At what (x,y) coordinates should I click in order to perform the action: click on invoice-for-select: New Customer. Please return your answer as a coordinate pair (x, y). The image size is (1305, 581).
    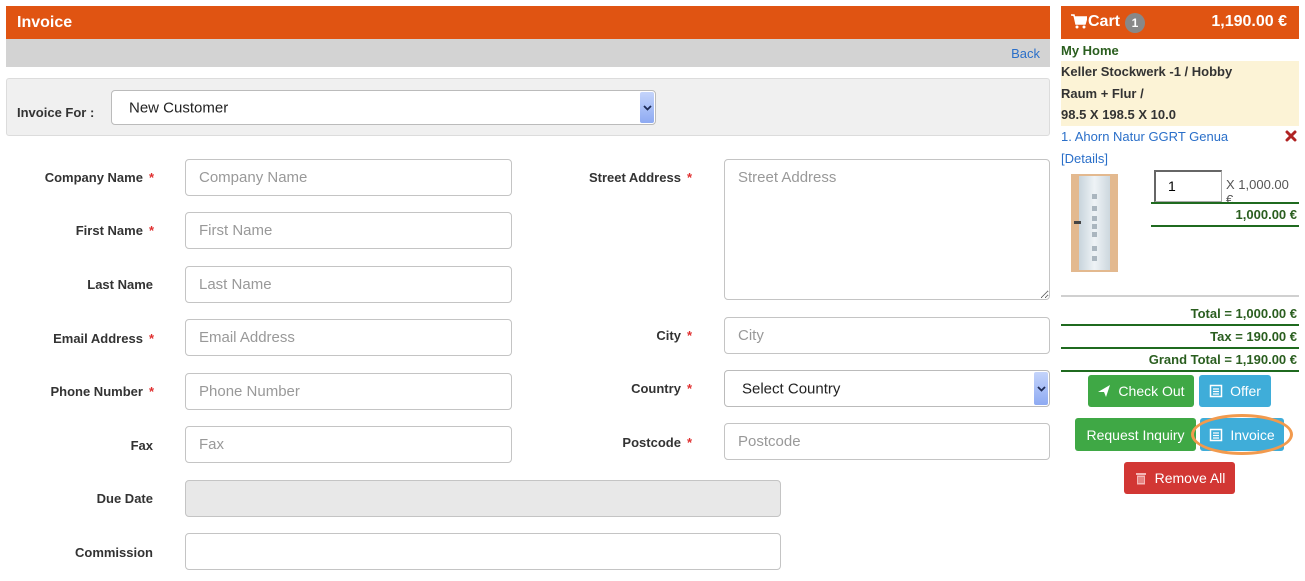
    Looking at the image, I should click on (383, 107).